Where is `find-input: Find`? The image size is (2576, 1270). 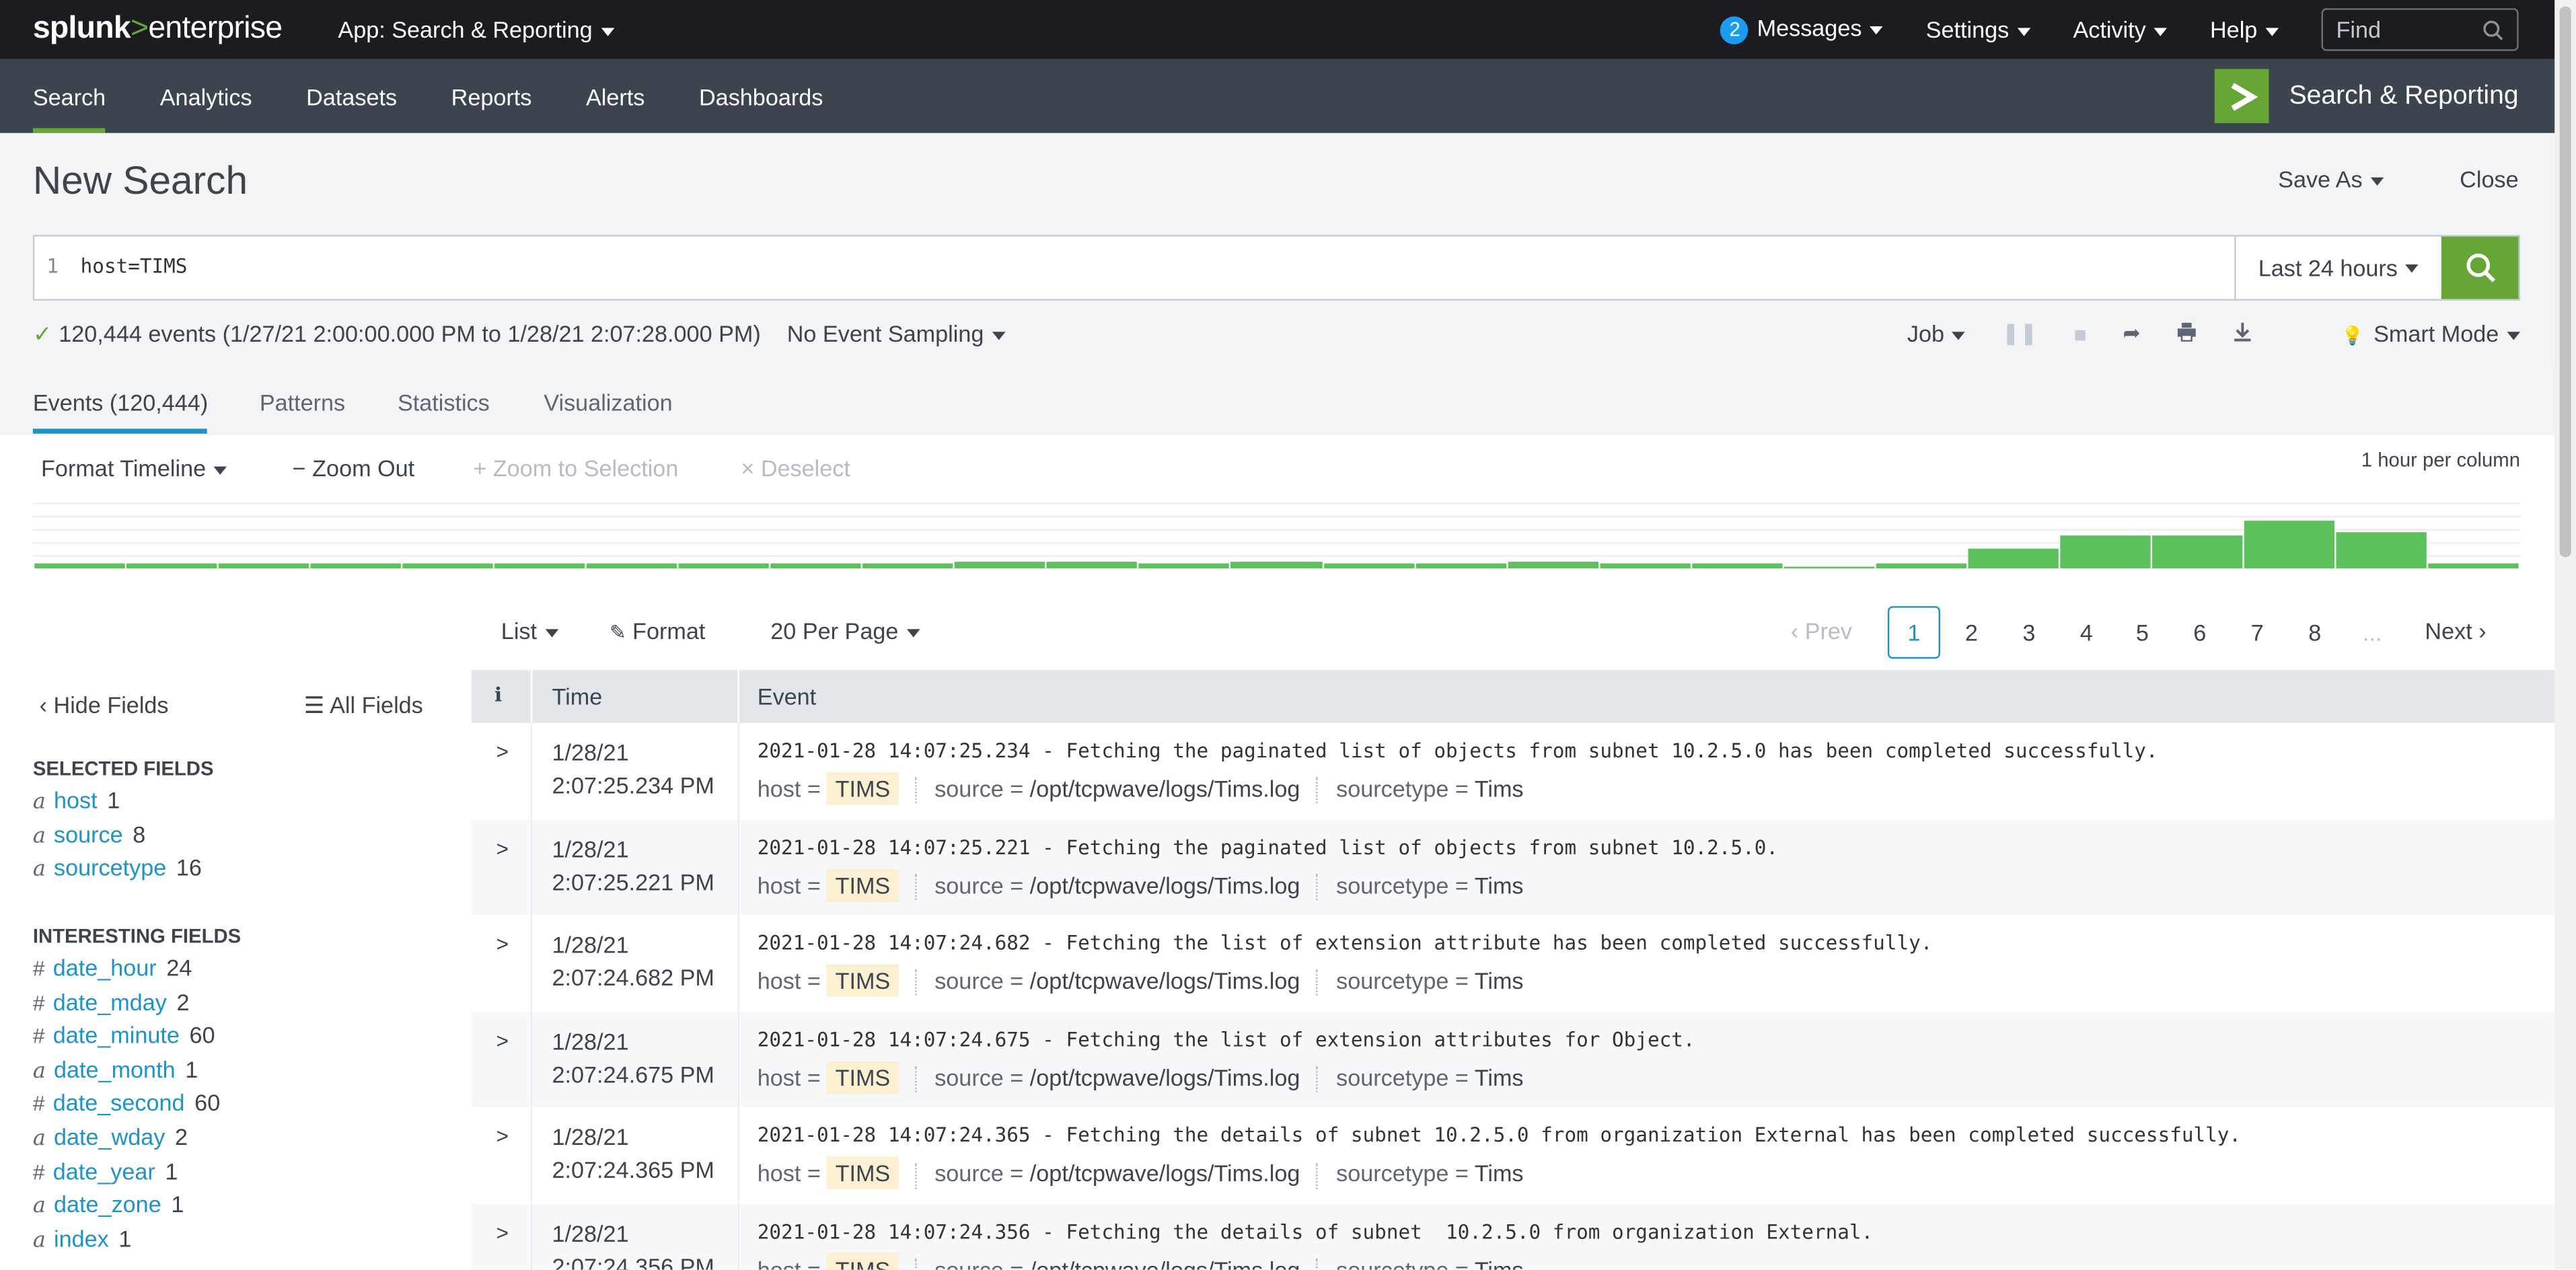 find-input: Find is located at coordinates (2420, 29).